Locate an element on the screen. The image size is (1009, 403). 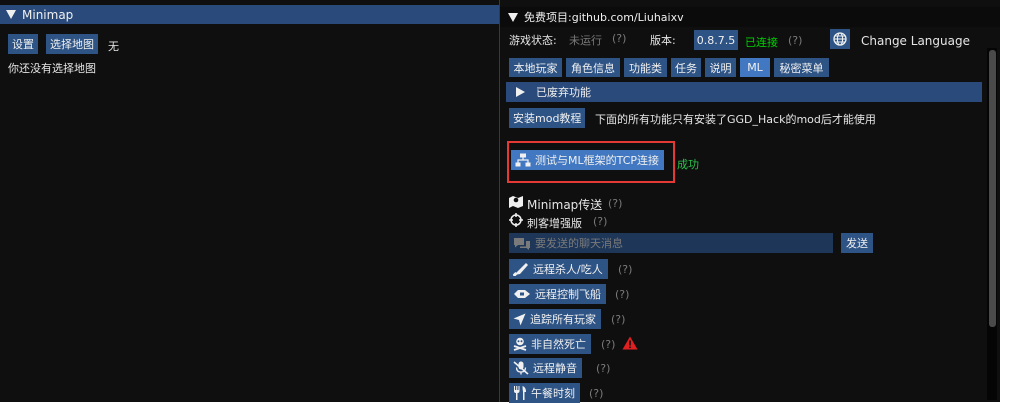
unnatural-death-label: 非自然死亡 is located at coordinates (558, 344).